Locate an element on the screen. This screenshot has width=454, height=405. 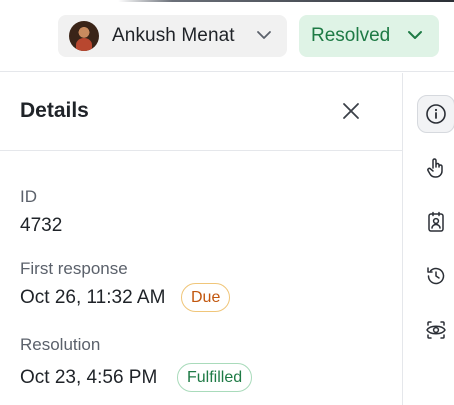
rail-activity-button is located at coordinates (435, 168).